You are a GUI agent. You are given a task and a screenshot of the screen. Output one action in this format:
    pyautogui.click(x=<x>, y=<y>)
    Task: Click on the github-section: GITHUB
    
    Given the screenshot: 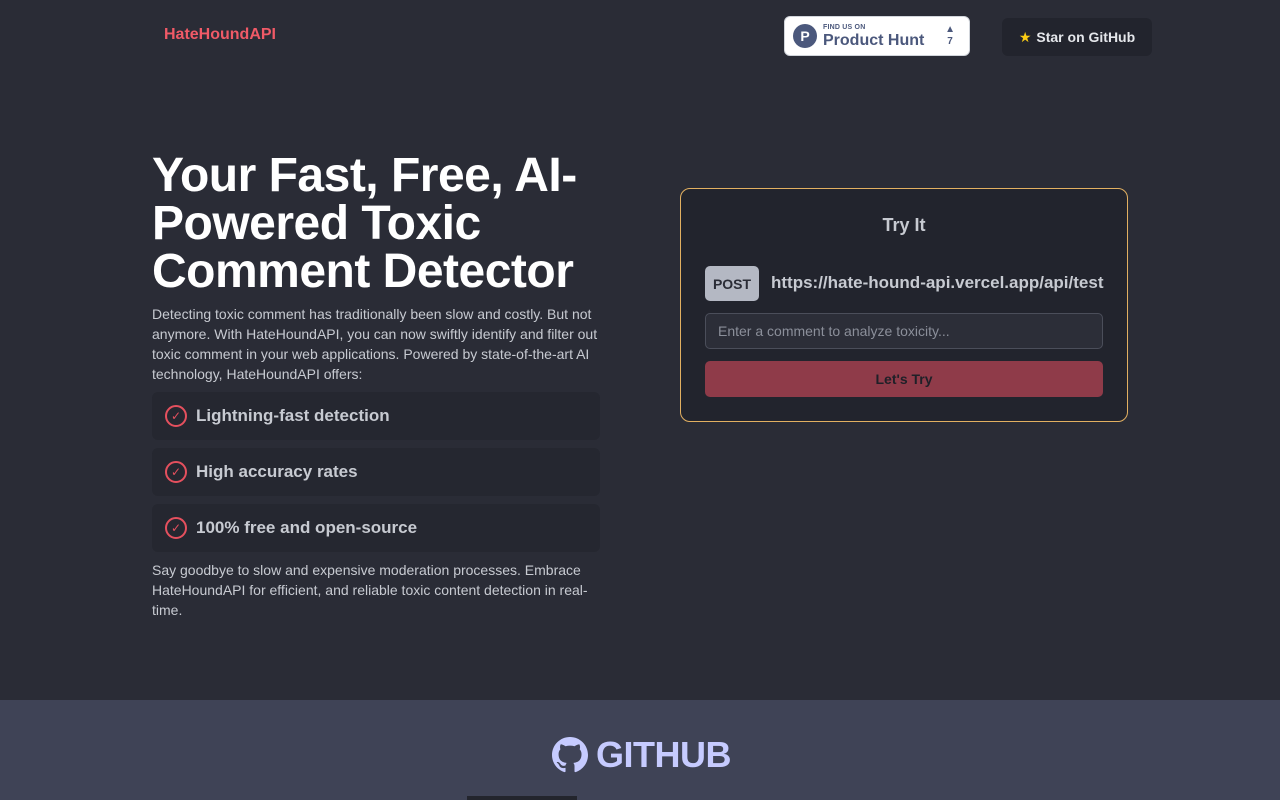 What is the action you would take?
    pyautogui.click(x=640, y=750)
    